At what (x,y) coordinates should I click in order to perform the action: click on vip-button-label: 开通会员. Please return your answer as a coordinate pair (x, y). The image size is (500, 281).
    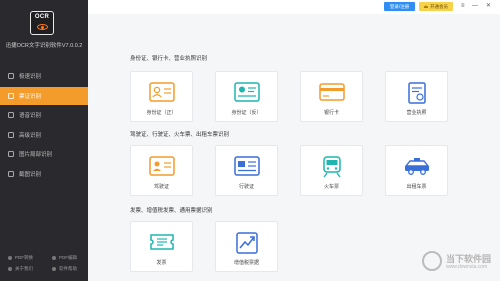
    Looking at the image, I should click on (439, 6).